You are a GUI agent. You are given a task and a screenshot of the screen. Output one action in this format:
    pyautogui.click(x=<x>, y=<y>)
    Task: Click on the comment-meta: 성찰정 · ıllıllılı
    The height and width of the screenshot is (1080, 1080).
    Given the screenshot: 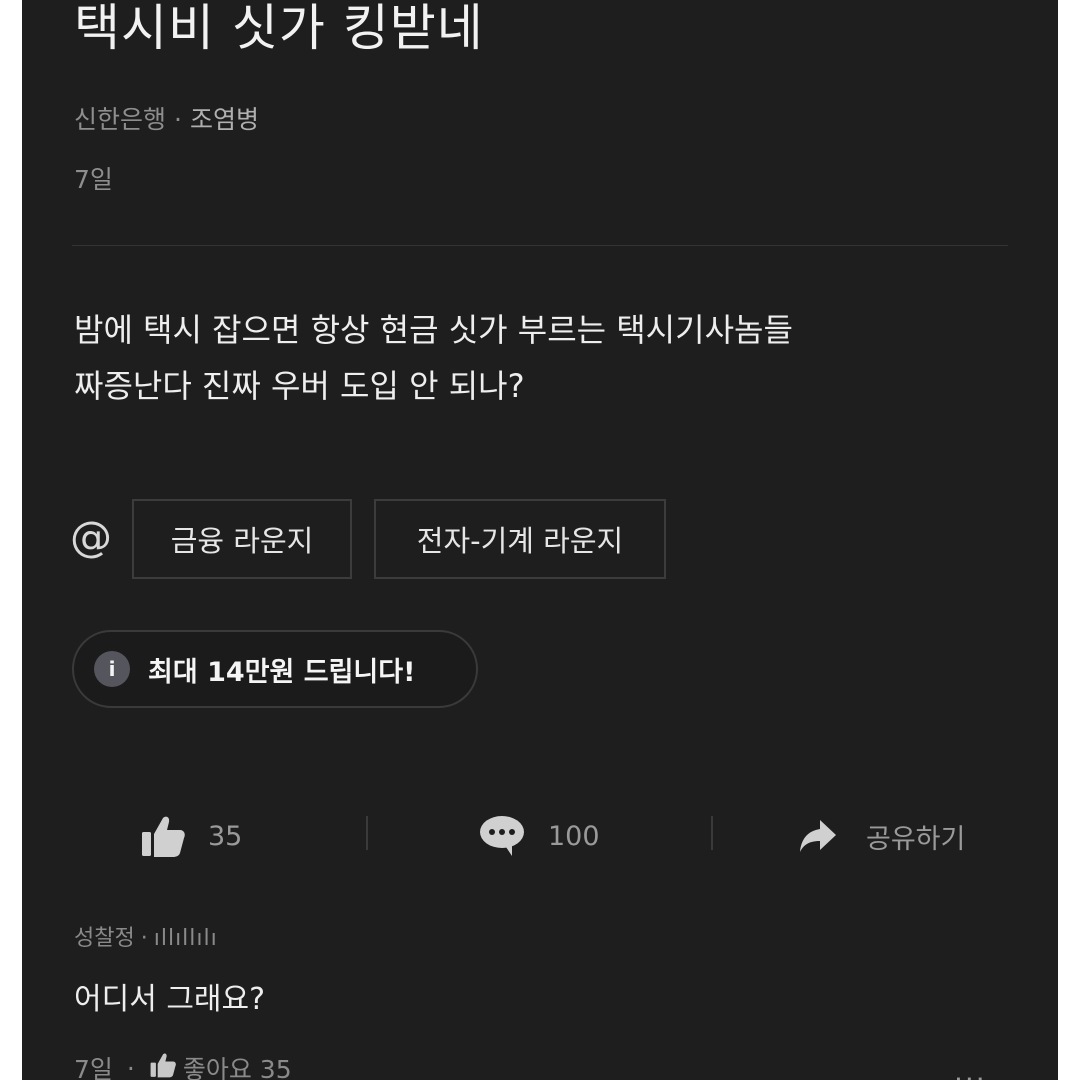 What is the action you would take?
    pyautogui.click(x=146, y=936)
    